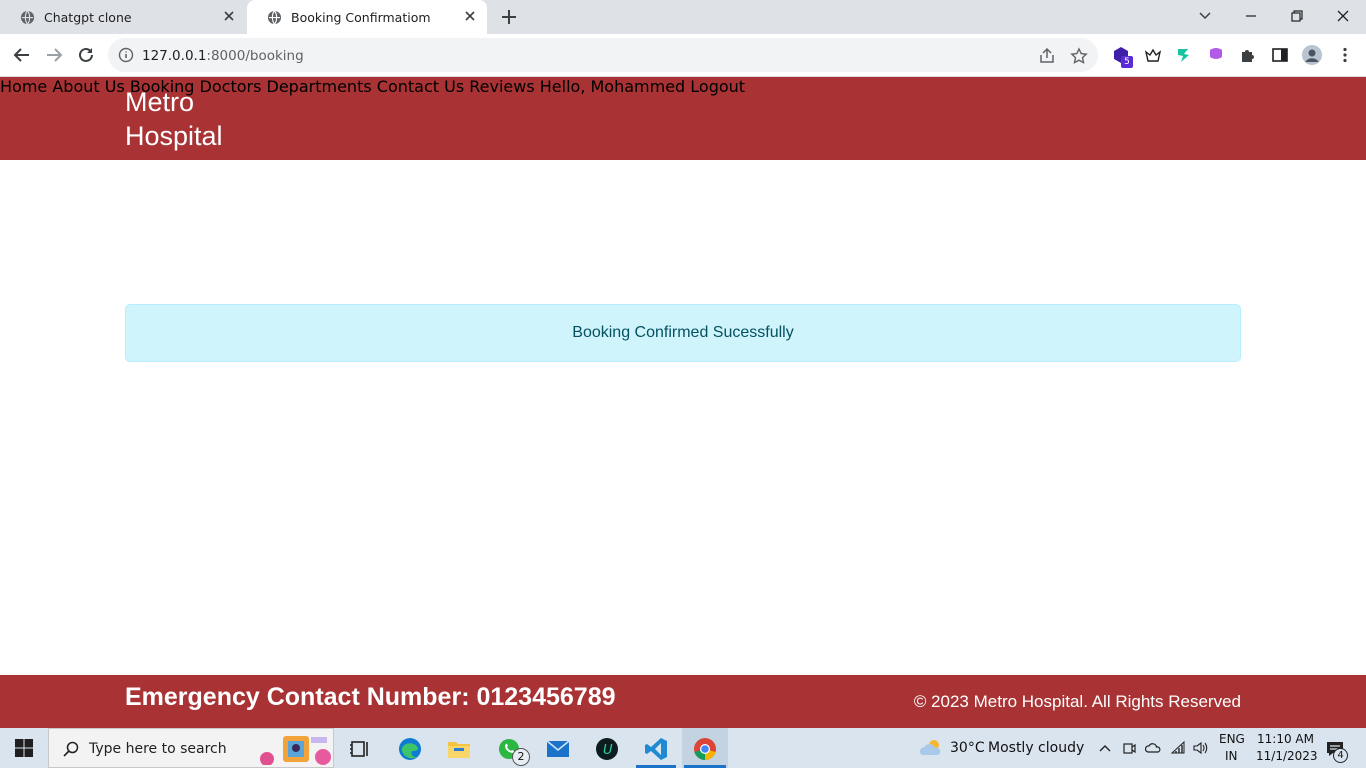 The width and height of the screenshot is (1366, 768). What do you see at coordinates (360, 749) in the screenshot?
I see `task-view-icon` at bounding box center [360, 749].